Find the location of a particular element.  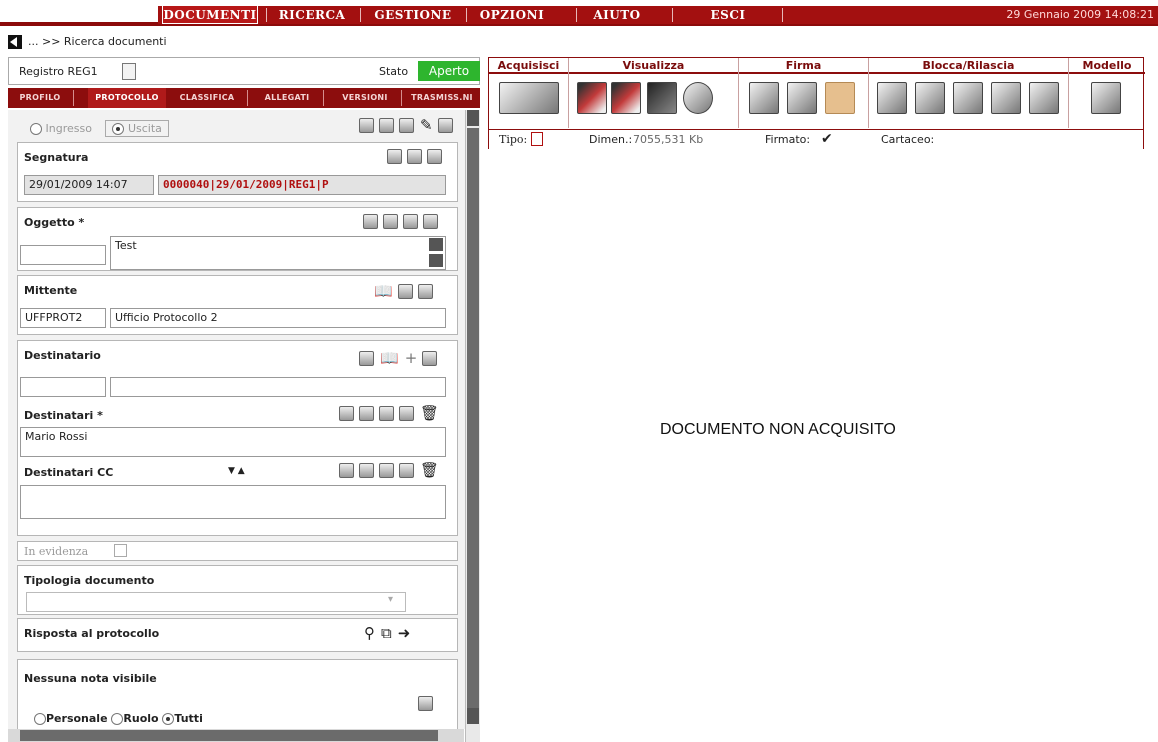

link-icon: ⧉ is located at coordinates (386, 633).